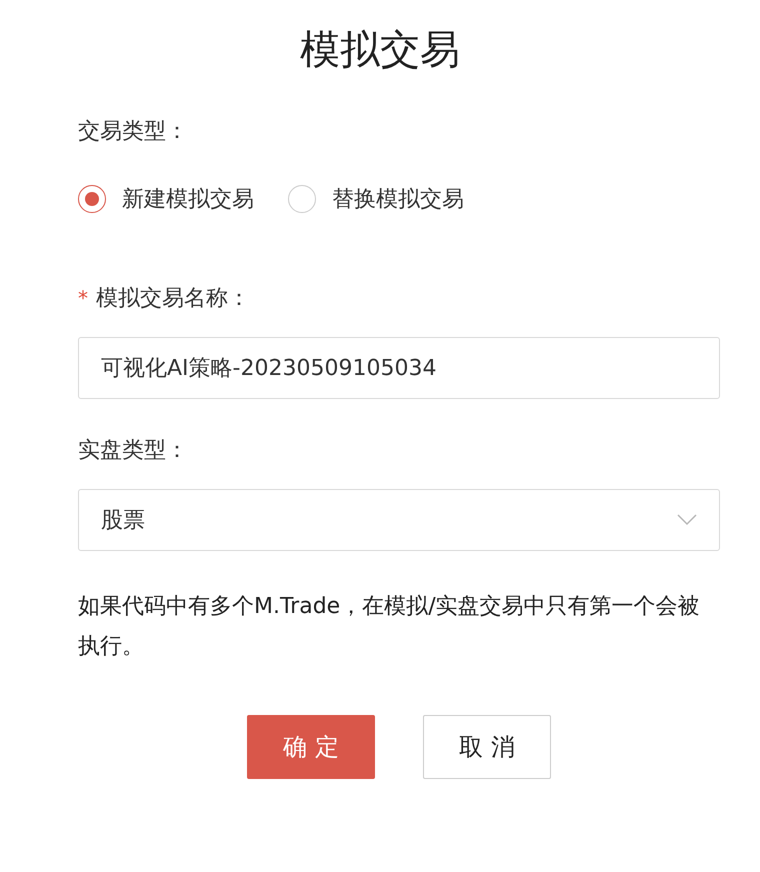 This screenshot has height=872, width=760. What do you see at coordinates (311, 747) in the screenshot?
I see `confirm-button: 确 定` at bounding box center [311, 747].